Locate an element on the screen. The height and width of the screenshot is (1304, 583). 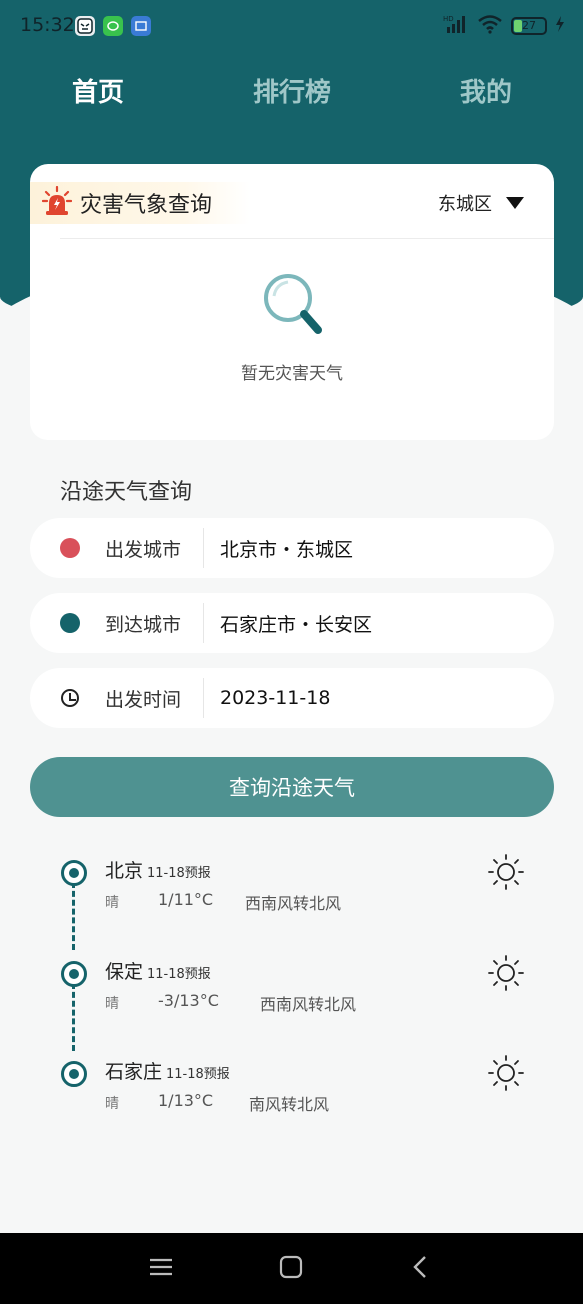
wechat-notification-icon is located at coordinates (113, 26).